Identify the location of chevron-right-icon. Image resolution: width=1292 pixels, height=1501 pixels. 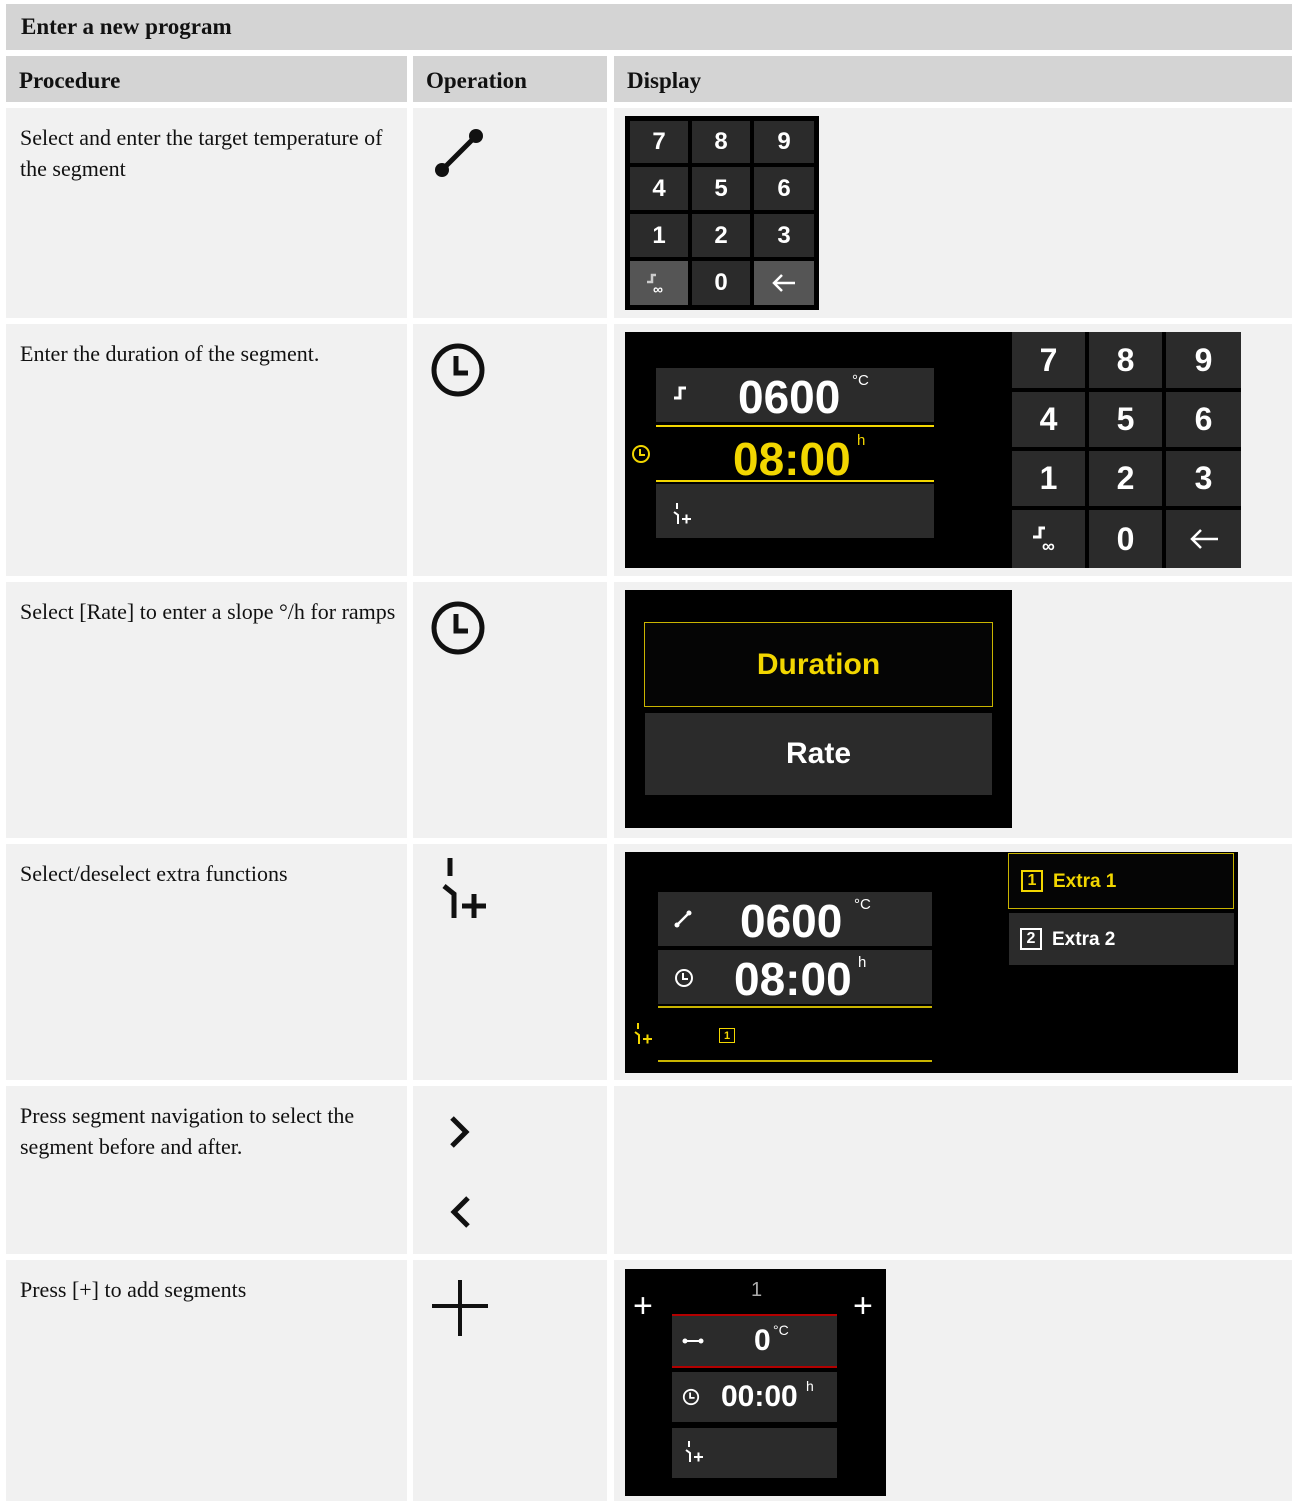
(460, 1132).